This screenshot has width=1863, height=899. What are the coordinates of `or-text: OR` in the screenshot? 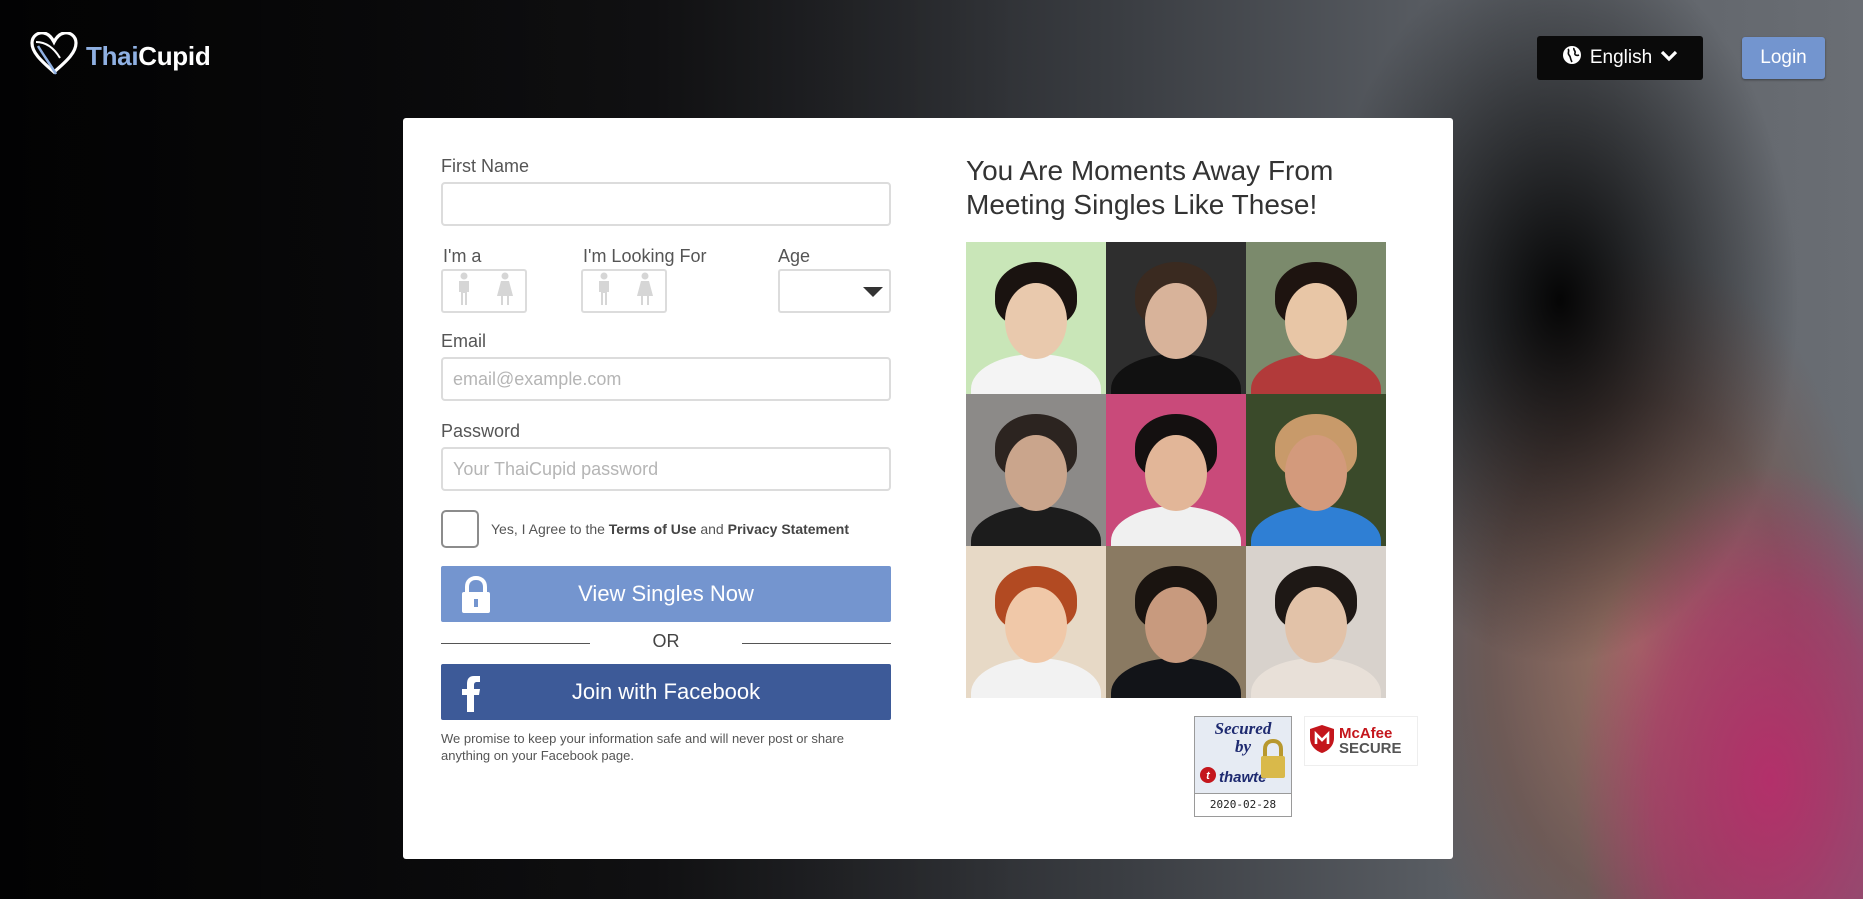 It's located at (666, 641).